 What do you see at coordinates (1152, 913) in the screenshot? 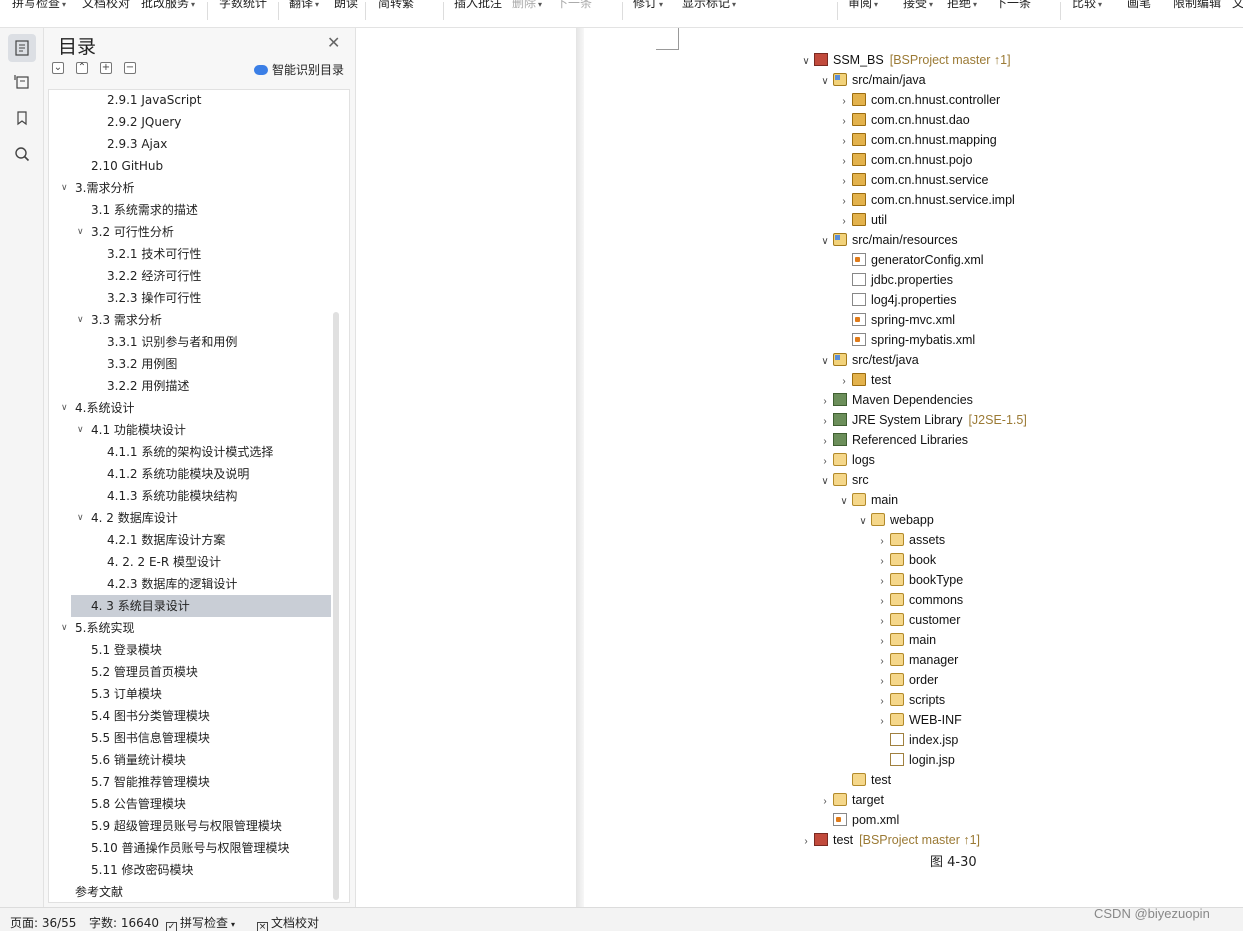
I see `watermark: CSDN @biyezuopin` at bounding box center [1152, 913].